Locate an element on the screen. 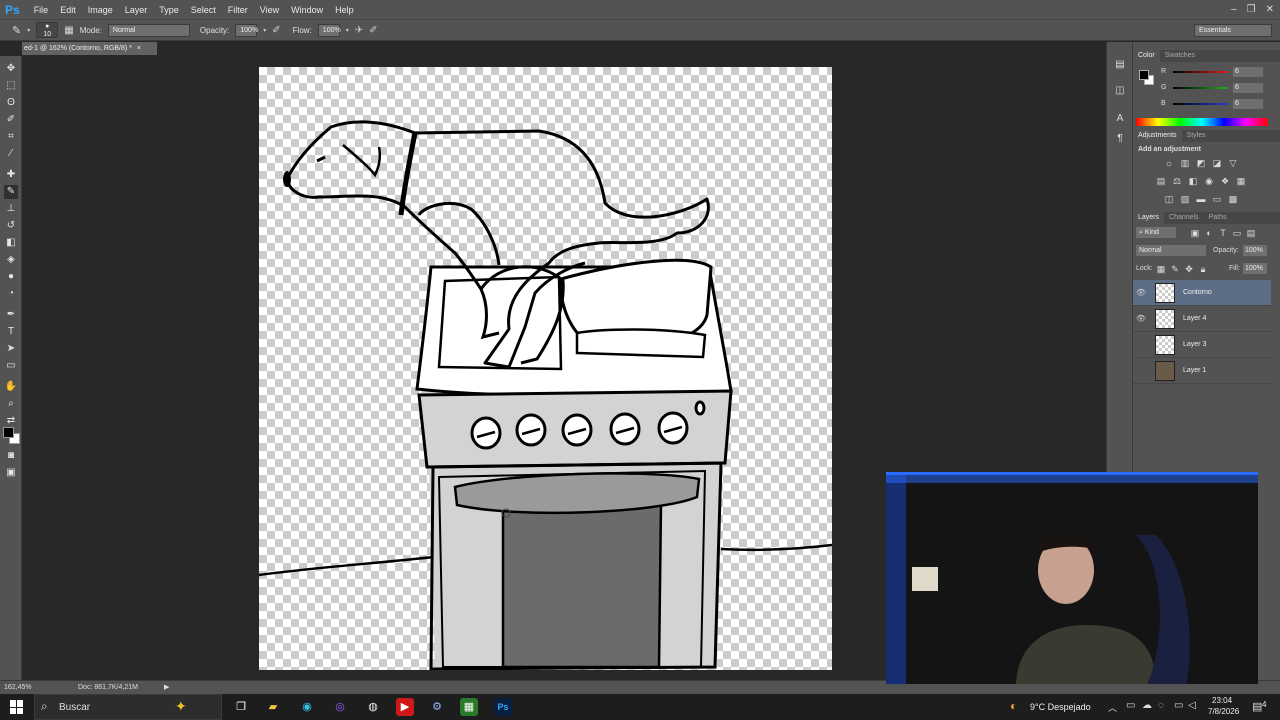 The width and height of the screenshot is (1280, 720). tab-color: Color is located at coordinates (1146, 56).